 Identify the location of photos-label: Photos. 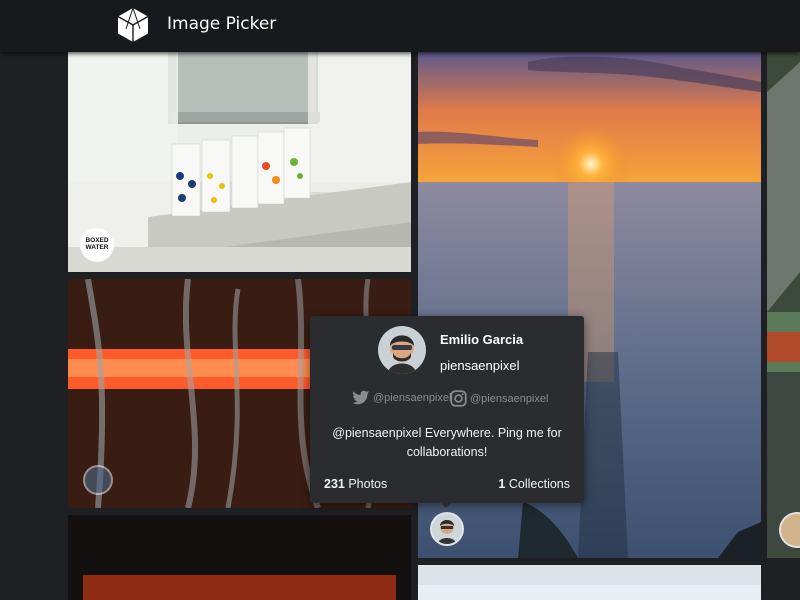
(368, 484).